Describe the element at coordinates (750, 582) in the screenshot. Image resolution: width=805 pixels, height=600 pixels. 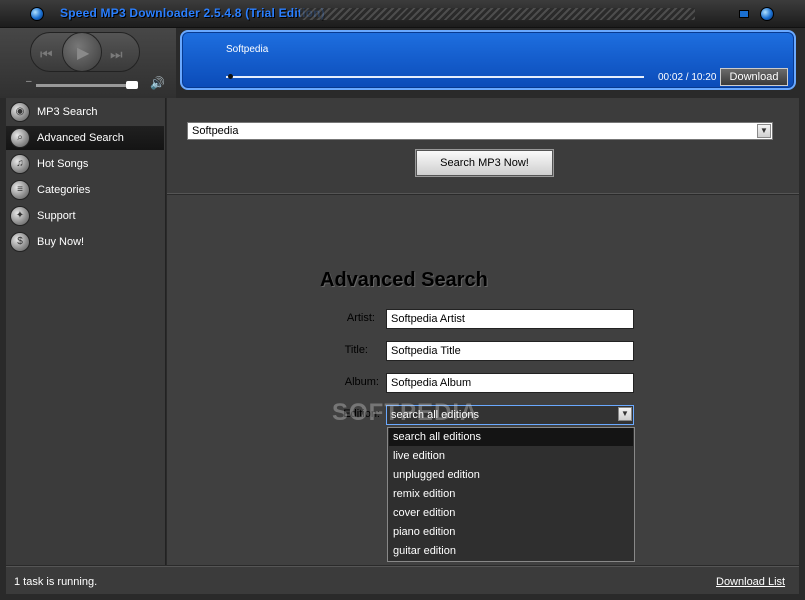
I see `download-list-link: Download List` at that location.